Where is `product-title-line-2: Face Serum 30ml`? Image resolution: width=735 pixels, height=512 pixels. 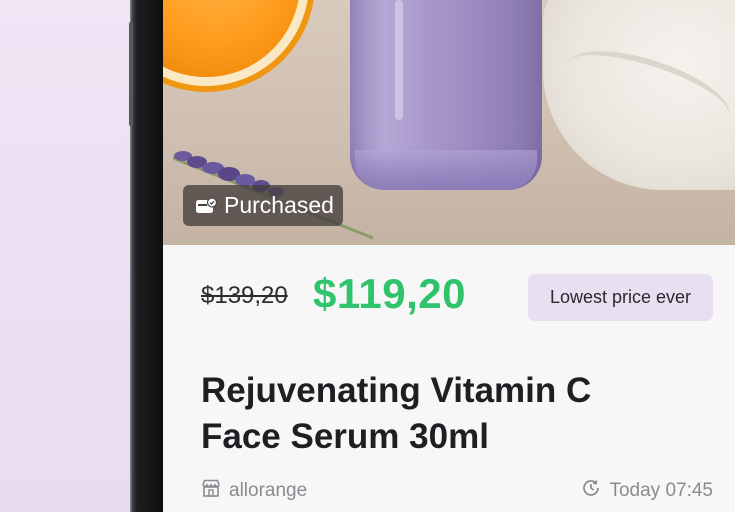
product-title-line-2: Face Serum 30ml is located at coordinates (345, 436).